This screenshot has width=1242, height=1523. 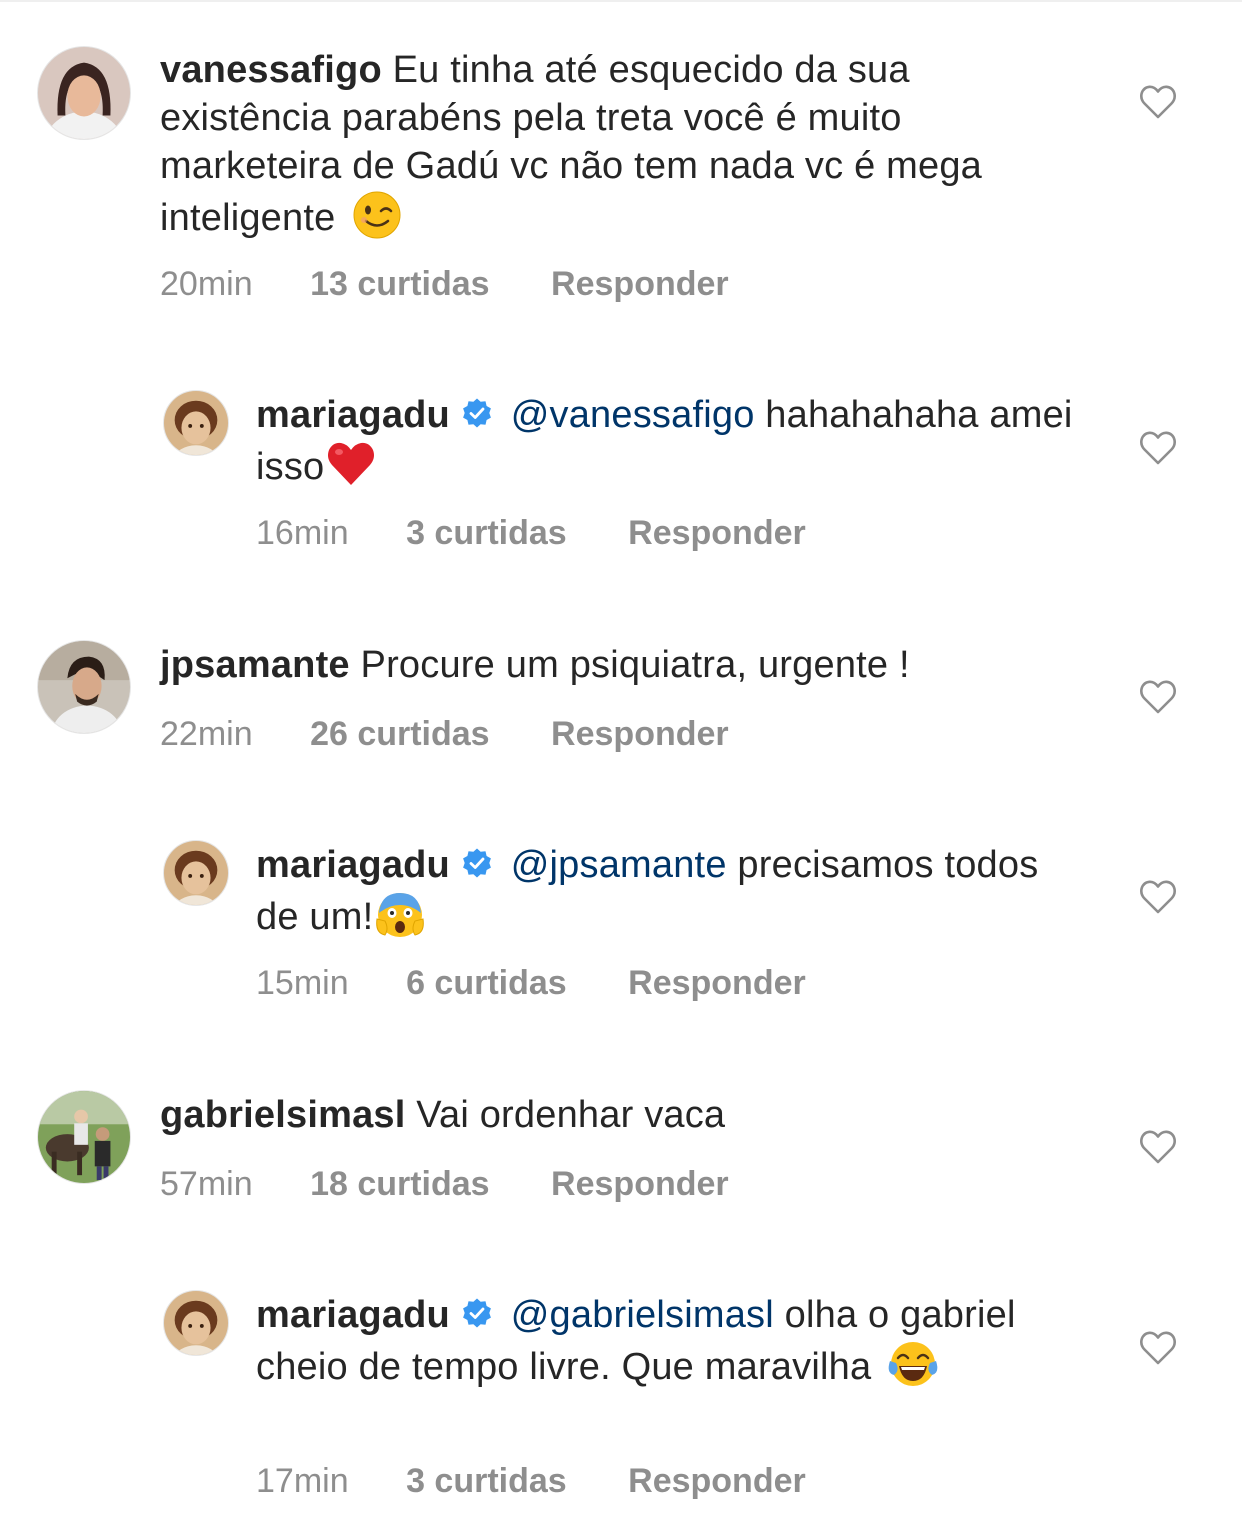 I want to click on comment-time: 22min, so click(x=206, y=734).